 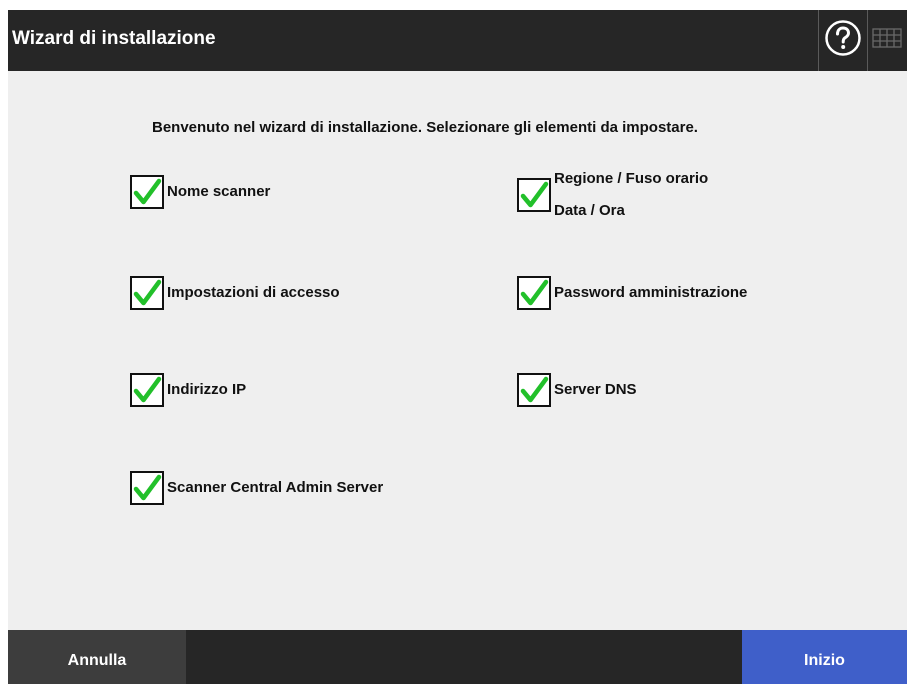 What do you see at coordinates (631, 178) in the screenshot?
I see `option-label-region: Regione / Fuso orario` at bounding box center [631, 178].